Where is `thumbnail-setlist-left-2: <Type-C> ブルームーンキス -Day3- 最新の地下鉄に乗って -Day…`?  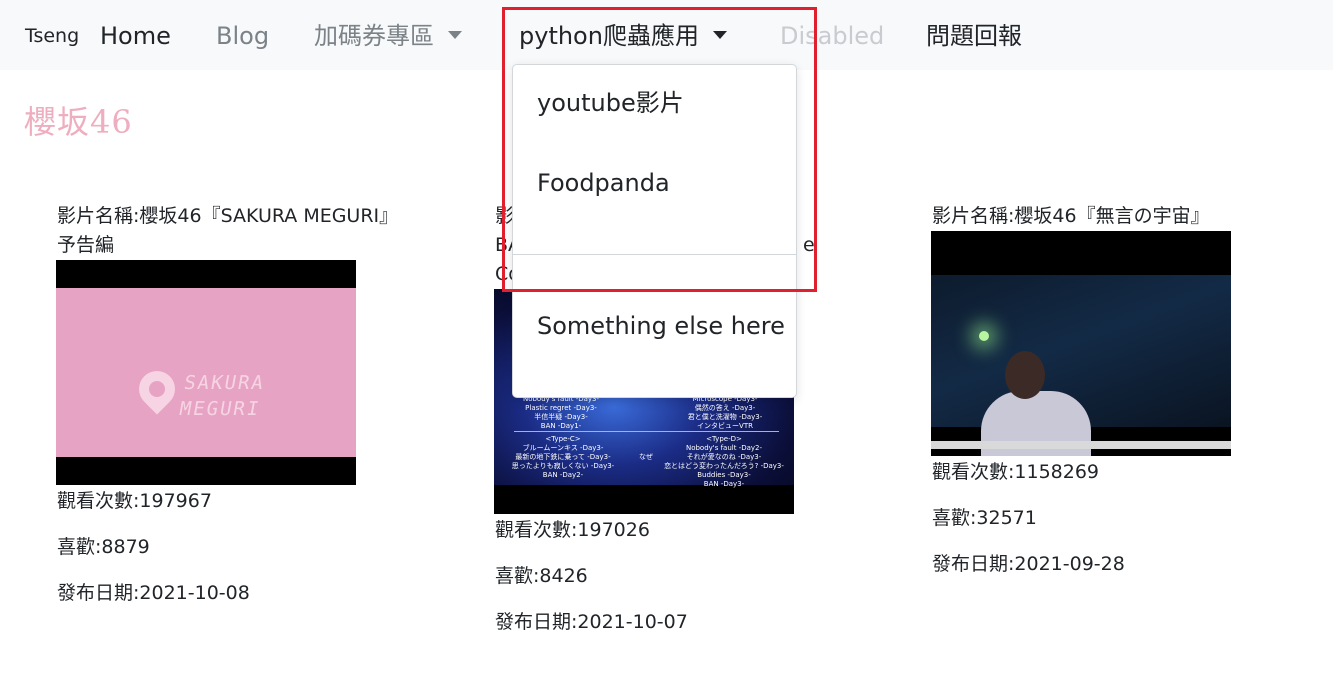
thumbnail-setlist-left-2: <Type-C> ブルームーンキス -Day3- 最新の地下鉄に乗って -Day… is located at coordinates (563, 457).